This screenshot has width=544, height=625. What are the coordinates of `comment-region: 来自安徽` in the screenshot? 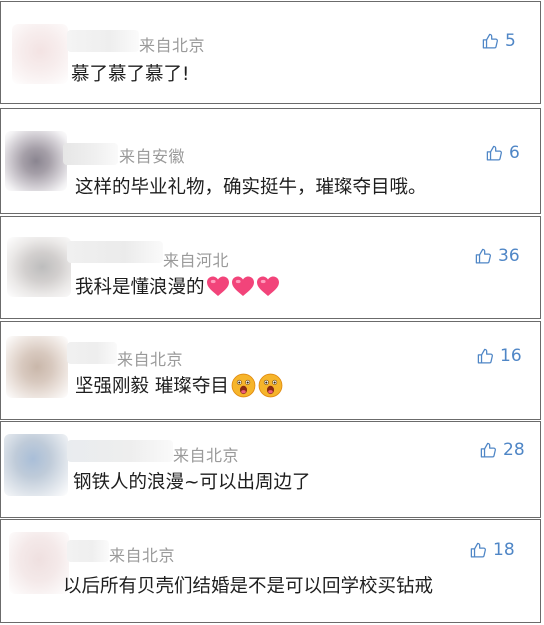 It's located at (152, 156).